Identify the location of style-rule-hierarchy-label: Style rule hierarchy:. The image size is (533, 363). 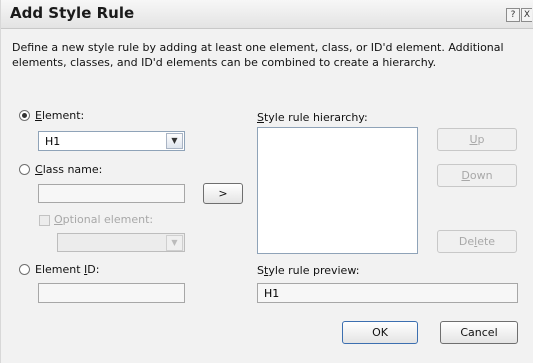
(312, 117).